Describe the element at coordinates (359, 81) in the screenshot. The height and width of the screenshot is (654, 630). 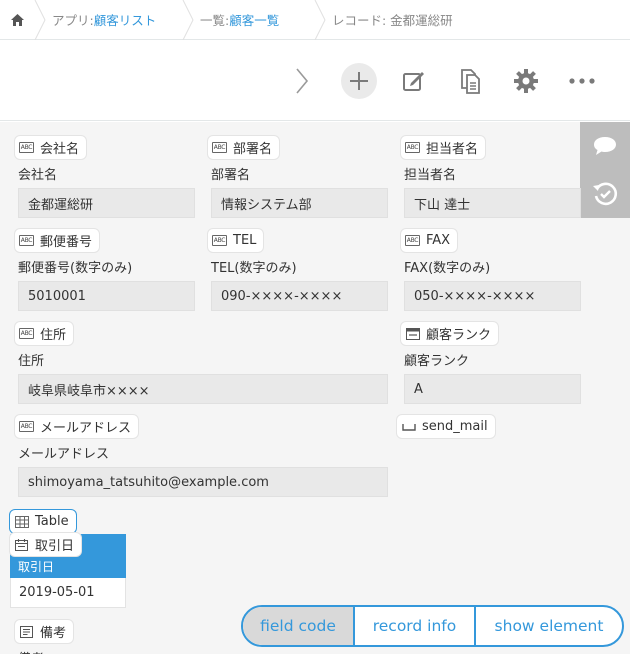
I see `add-icon` at that location.